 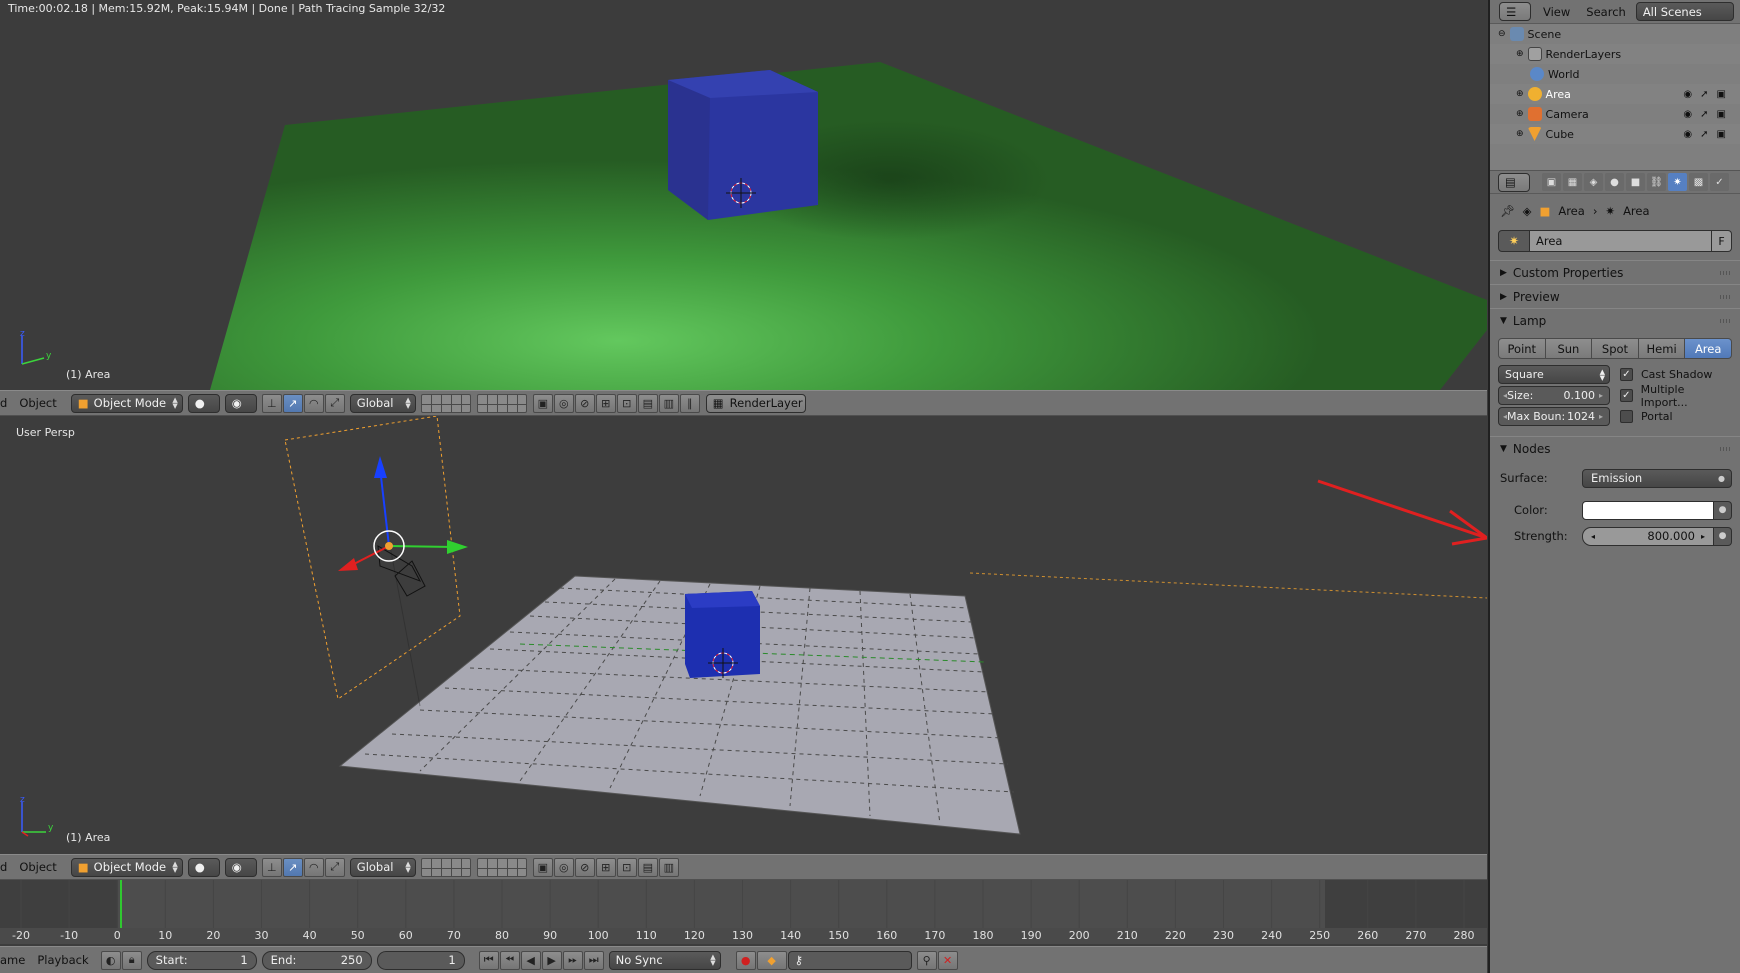 I want to click on lamp-data-tab-icon: ✷, so click(x=1677, y=182).